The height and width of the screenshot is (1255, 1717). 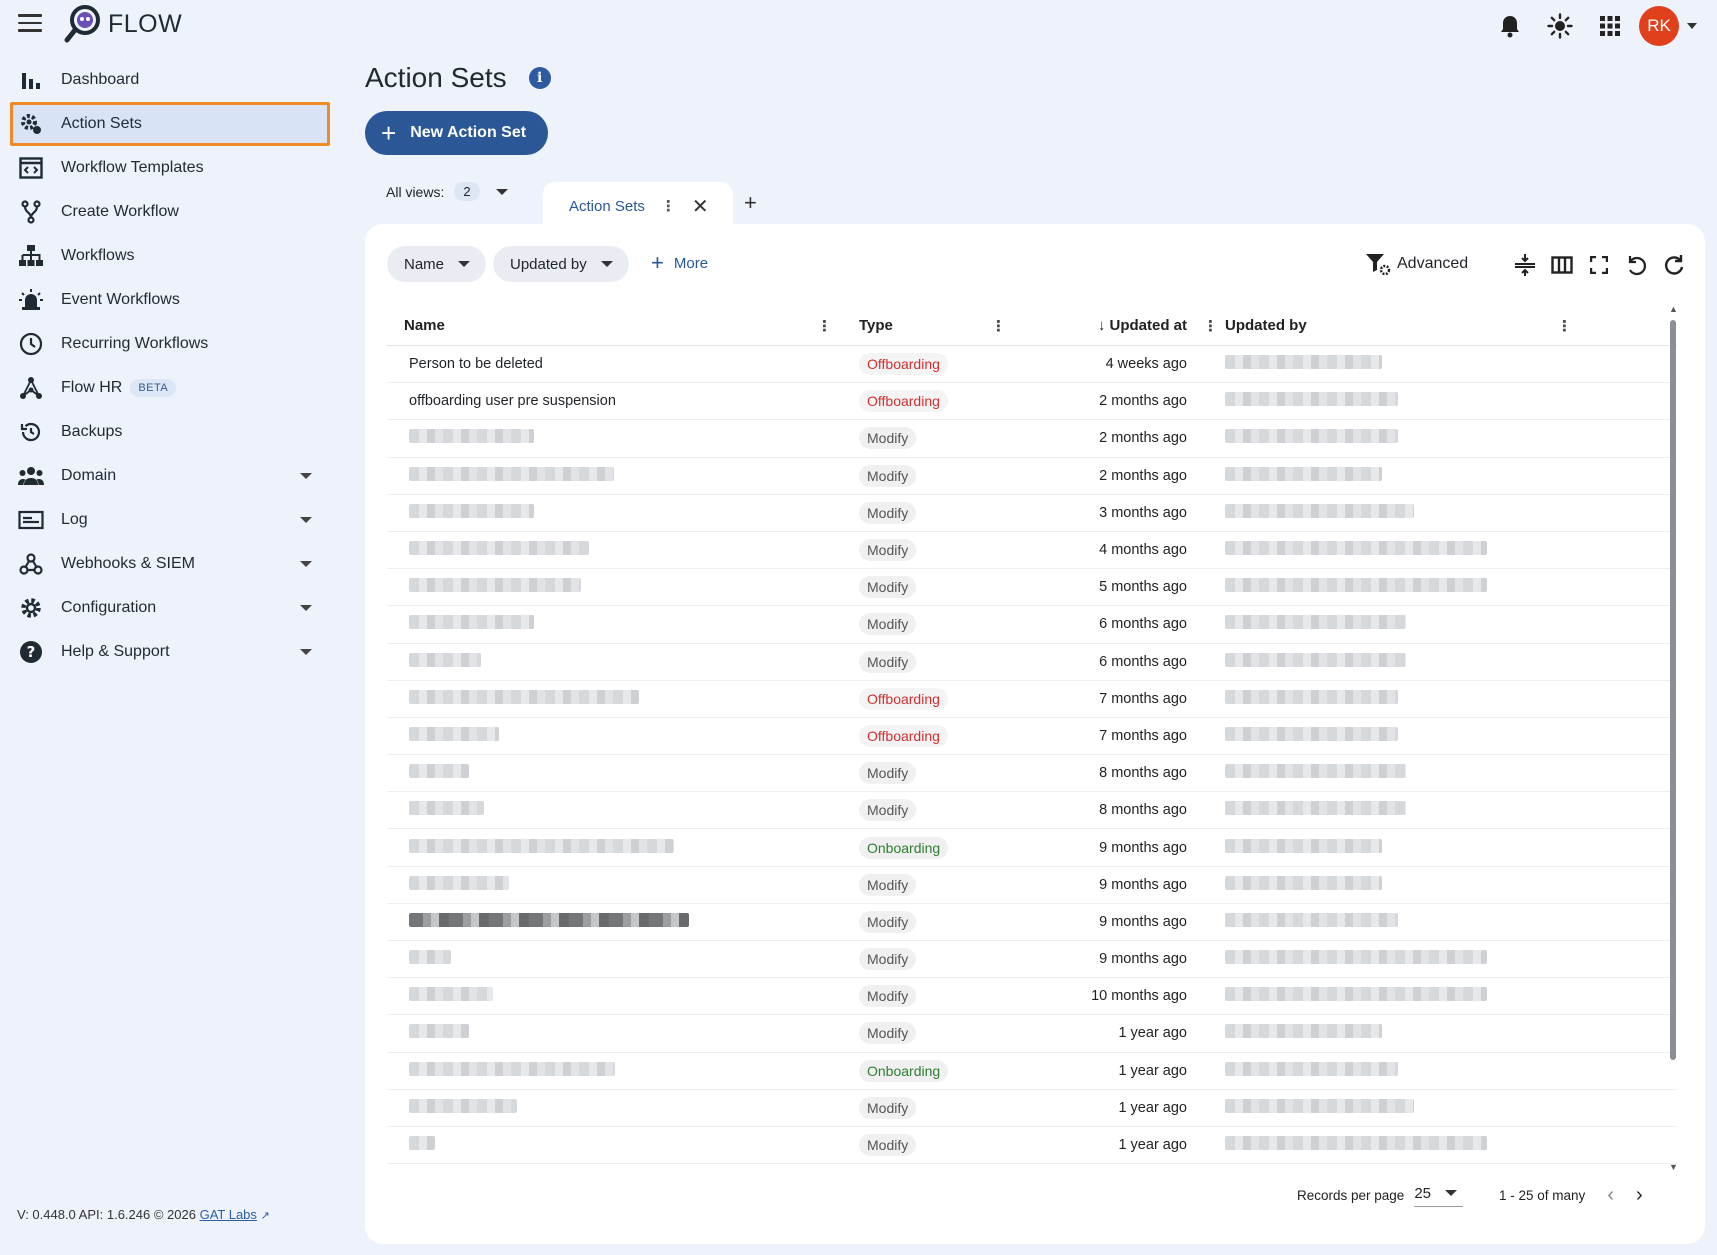 What do you see at coordinates (228, 1214) in the screenshot?
I see `gat-labs-link: GAT Labs` at bounding box center [228, 1214].